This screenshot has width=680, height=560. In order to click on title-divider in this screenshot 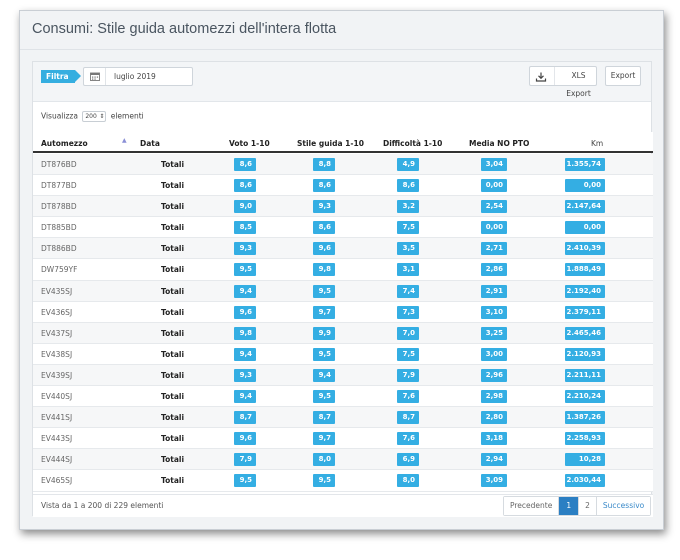, I will do `click(341, 49)`.